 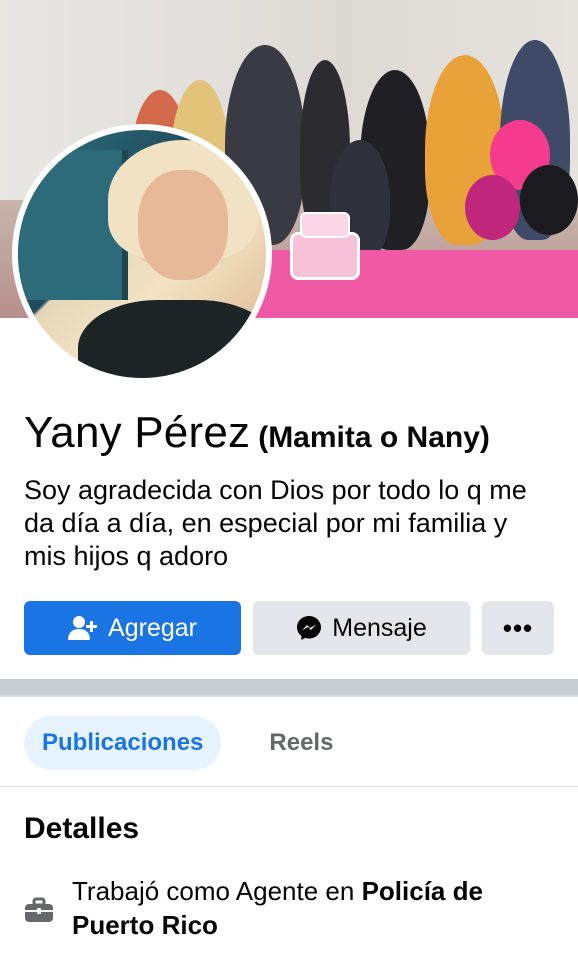 What do you see at coordinates (137, 432) in the screenshot?
I see `profile-name: Yany Pérez` at bounding box center [137, 432].